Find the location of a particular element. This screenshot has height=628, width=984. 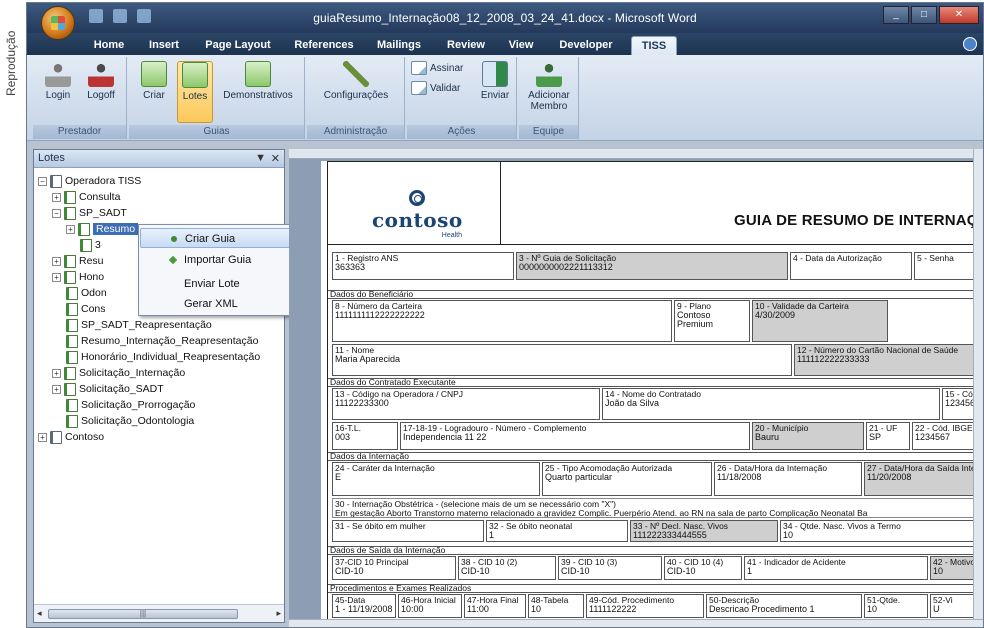

group-administracao: Configurações Administração is located at coordinates (356, 98).